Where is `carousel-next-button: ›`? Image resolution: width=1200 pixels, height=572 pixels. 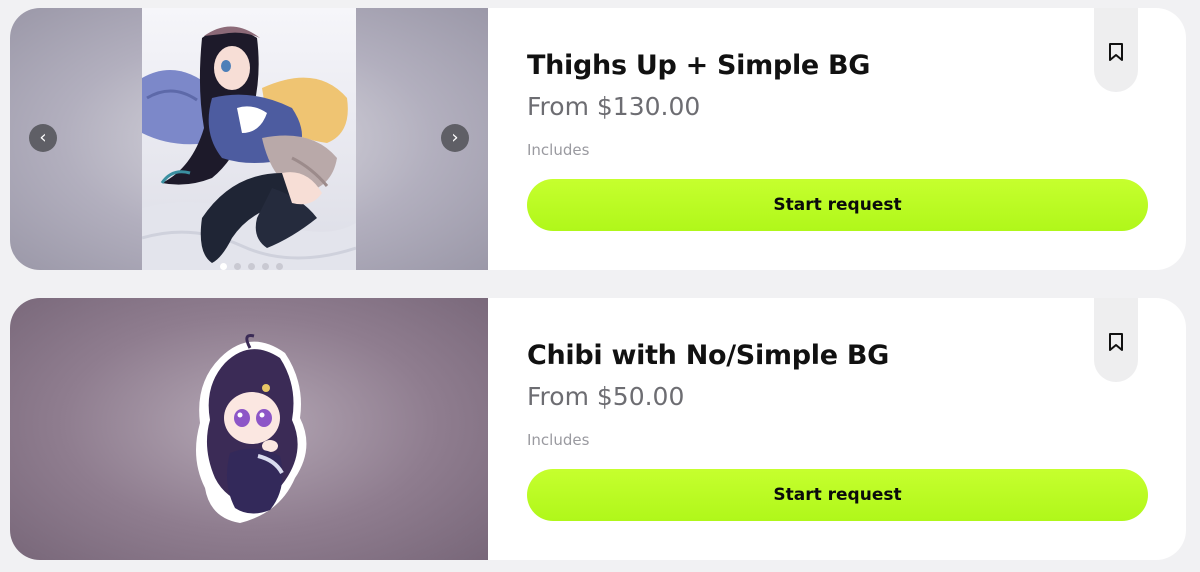
carousel-next-button: › is located at coordinates (455, 138).